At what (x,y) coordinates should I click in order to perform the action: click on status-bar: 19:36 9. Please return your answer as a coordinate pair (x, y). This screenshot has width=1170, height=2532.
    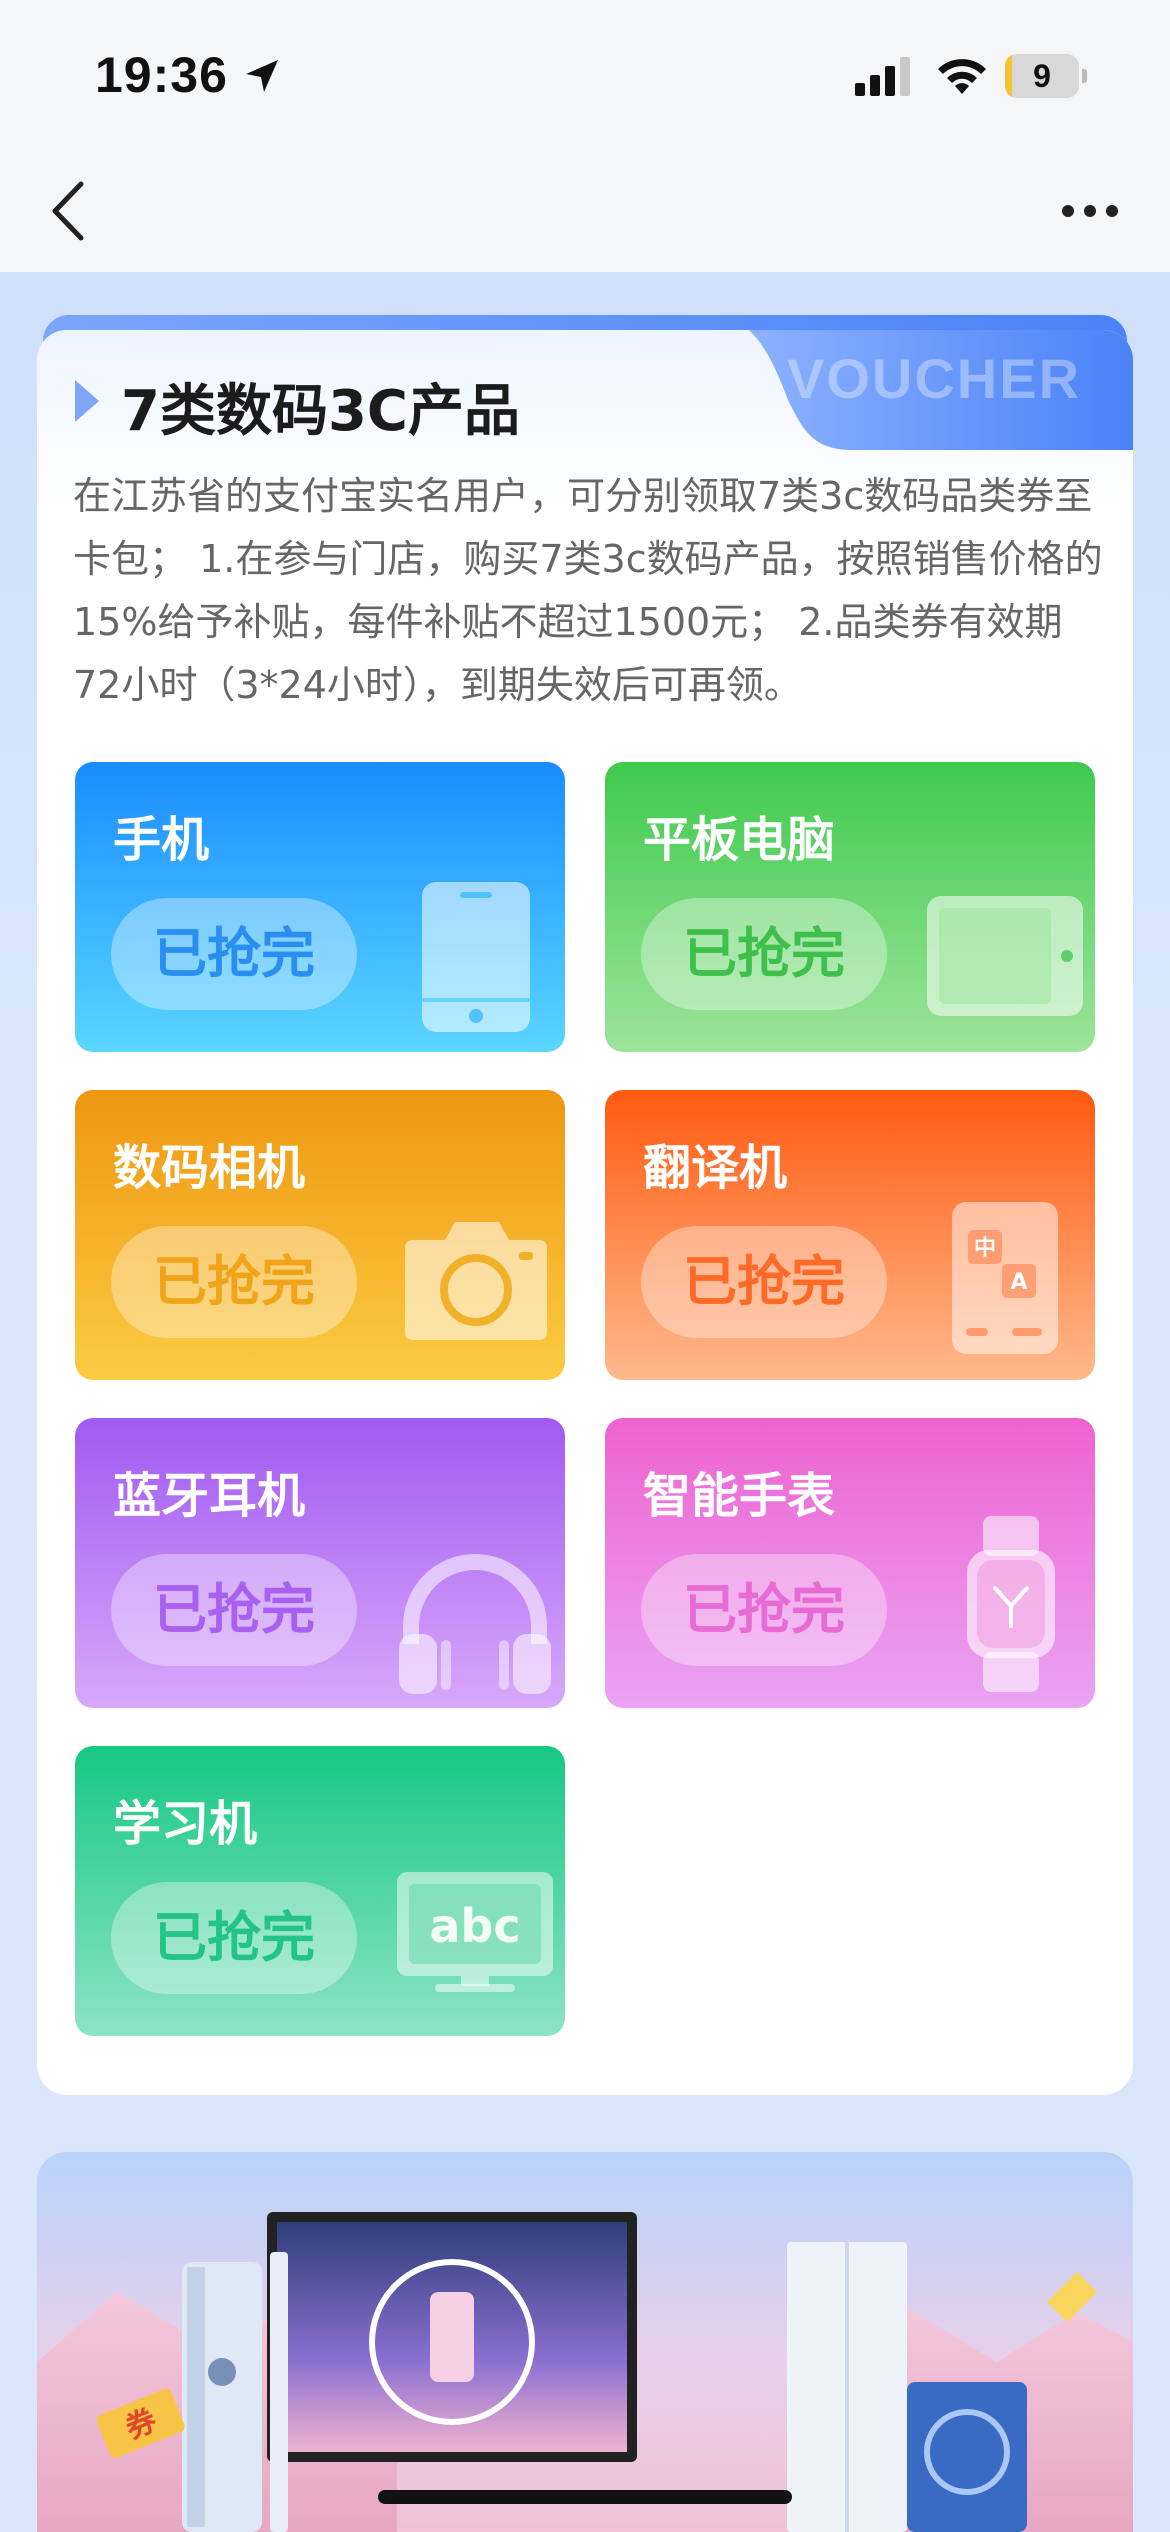
    Looking at the image, I should click on (585, 75).